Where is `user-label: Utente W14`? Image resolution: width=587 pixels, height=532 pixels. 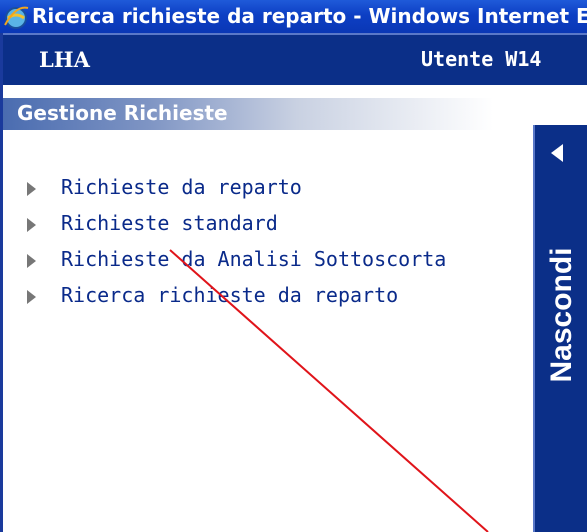
user-label: Utente W14 is located at coordinates (481, 59).